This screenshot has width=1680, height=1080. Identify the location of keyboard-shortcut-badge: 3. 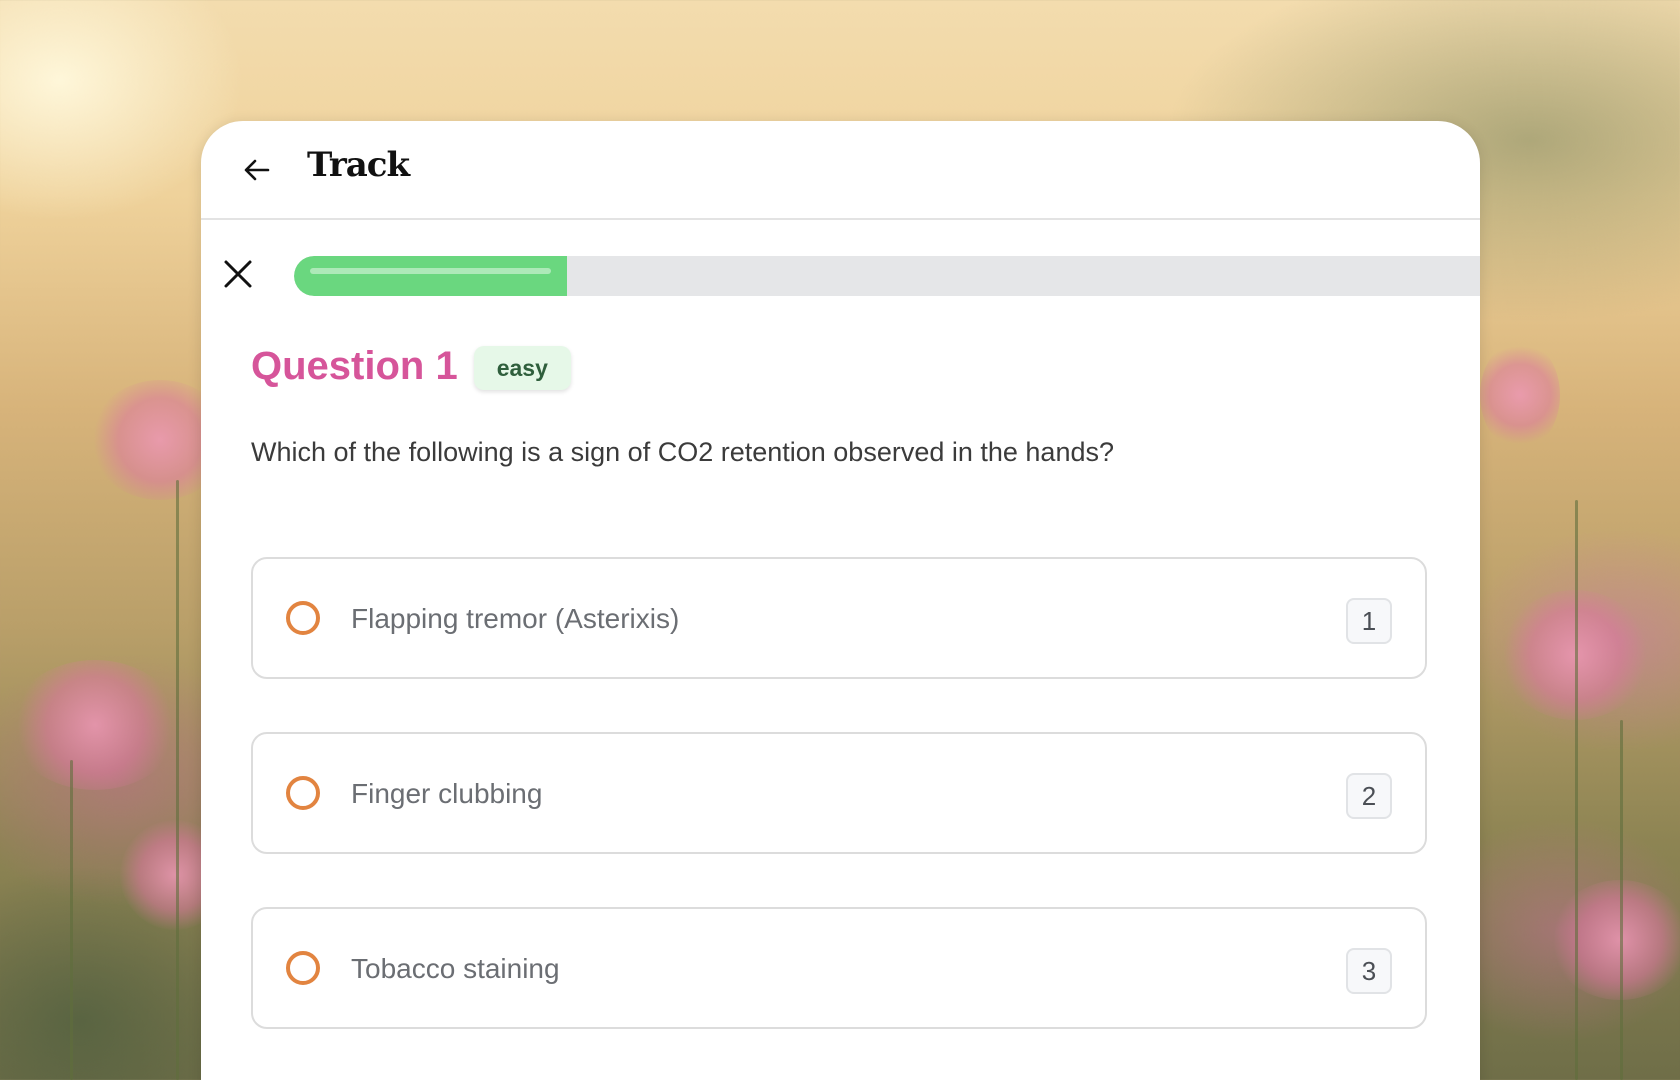
(1369, 971).